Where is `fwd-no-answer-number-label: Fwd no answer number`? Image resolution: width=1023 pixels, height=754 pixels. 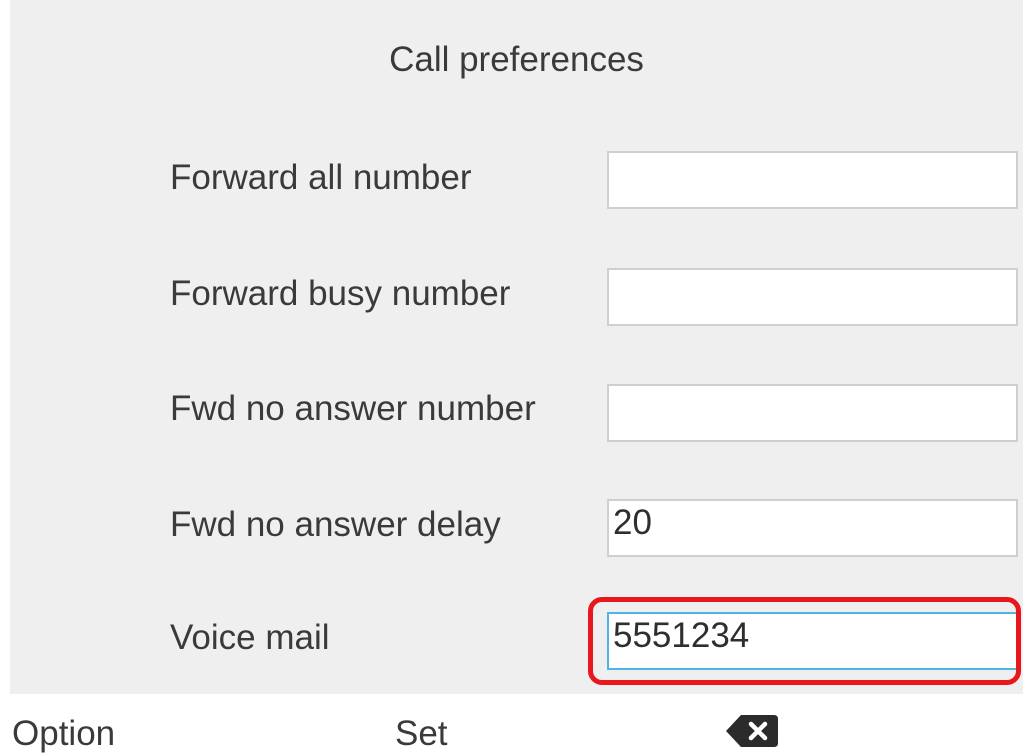 fwd-no-answer-number-label: Fwd no answer number is located at coordinates (353, 408).